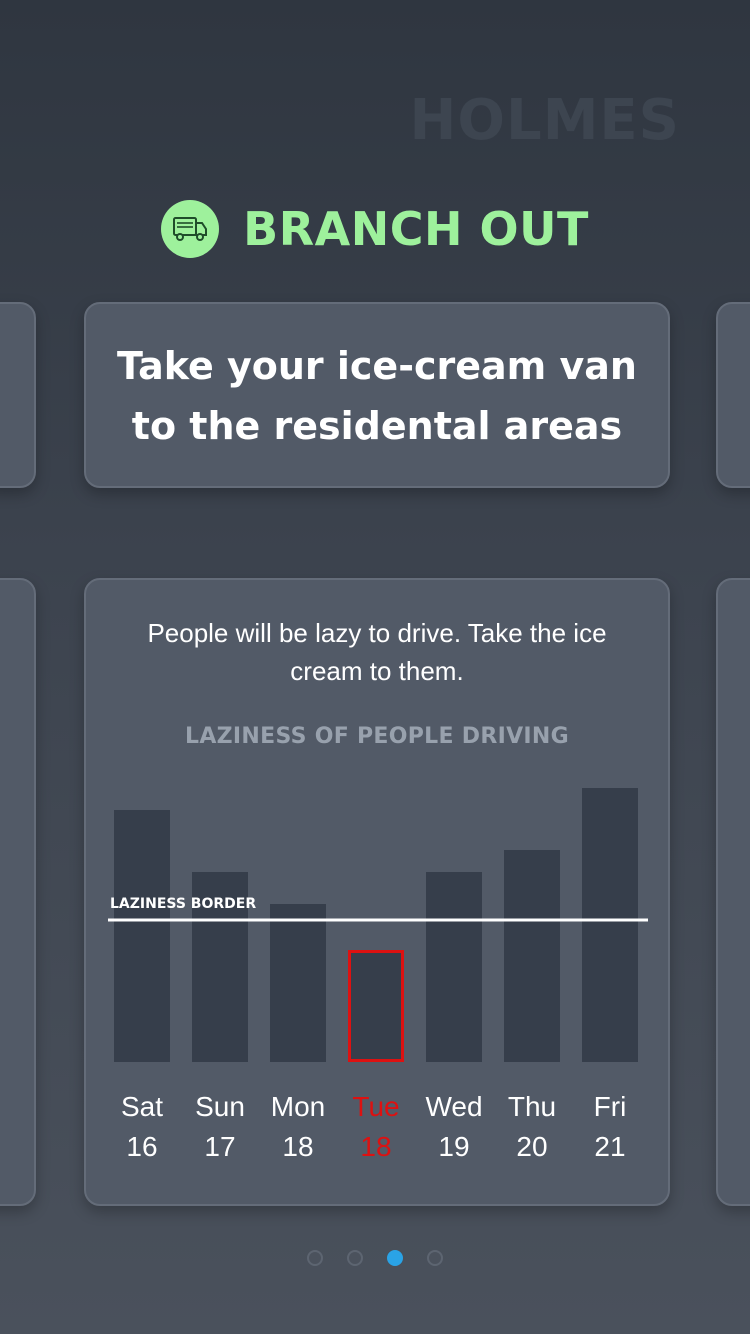 The width and height of the screenshot is (750, 1334). I want to click on section-title: BRANCH OUT, so click(416, 229).